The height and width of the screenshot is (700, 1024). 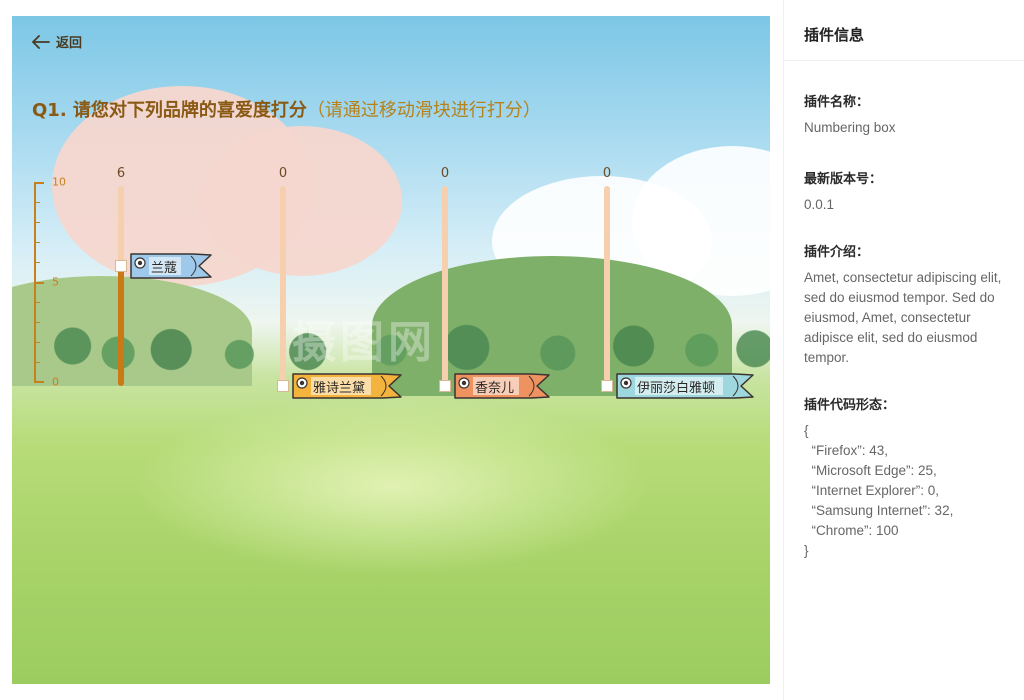 What do you see at coordinates (676, 282) in the screenshot?
I see `brand-slider: 0 伊丽莎白雅顿` at bounding box center [676, 282].